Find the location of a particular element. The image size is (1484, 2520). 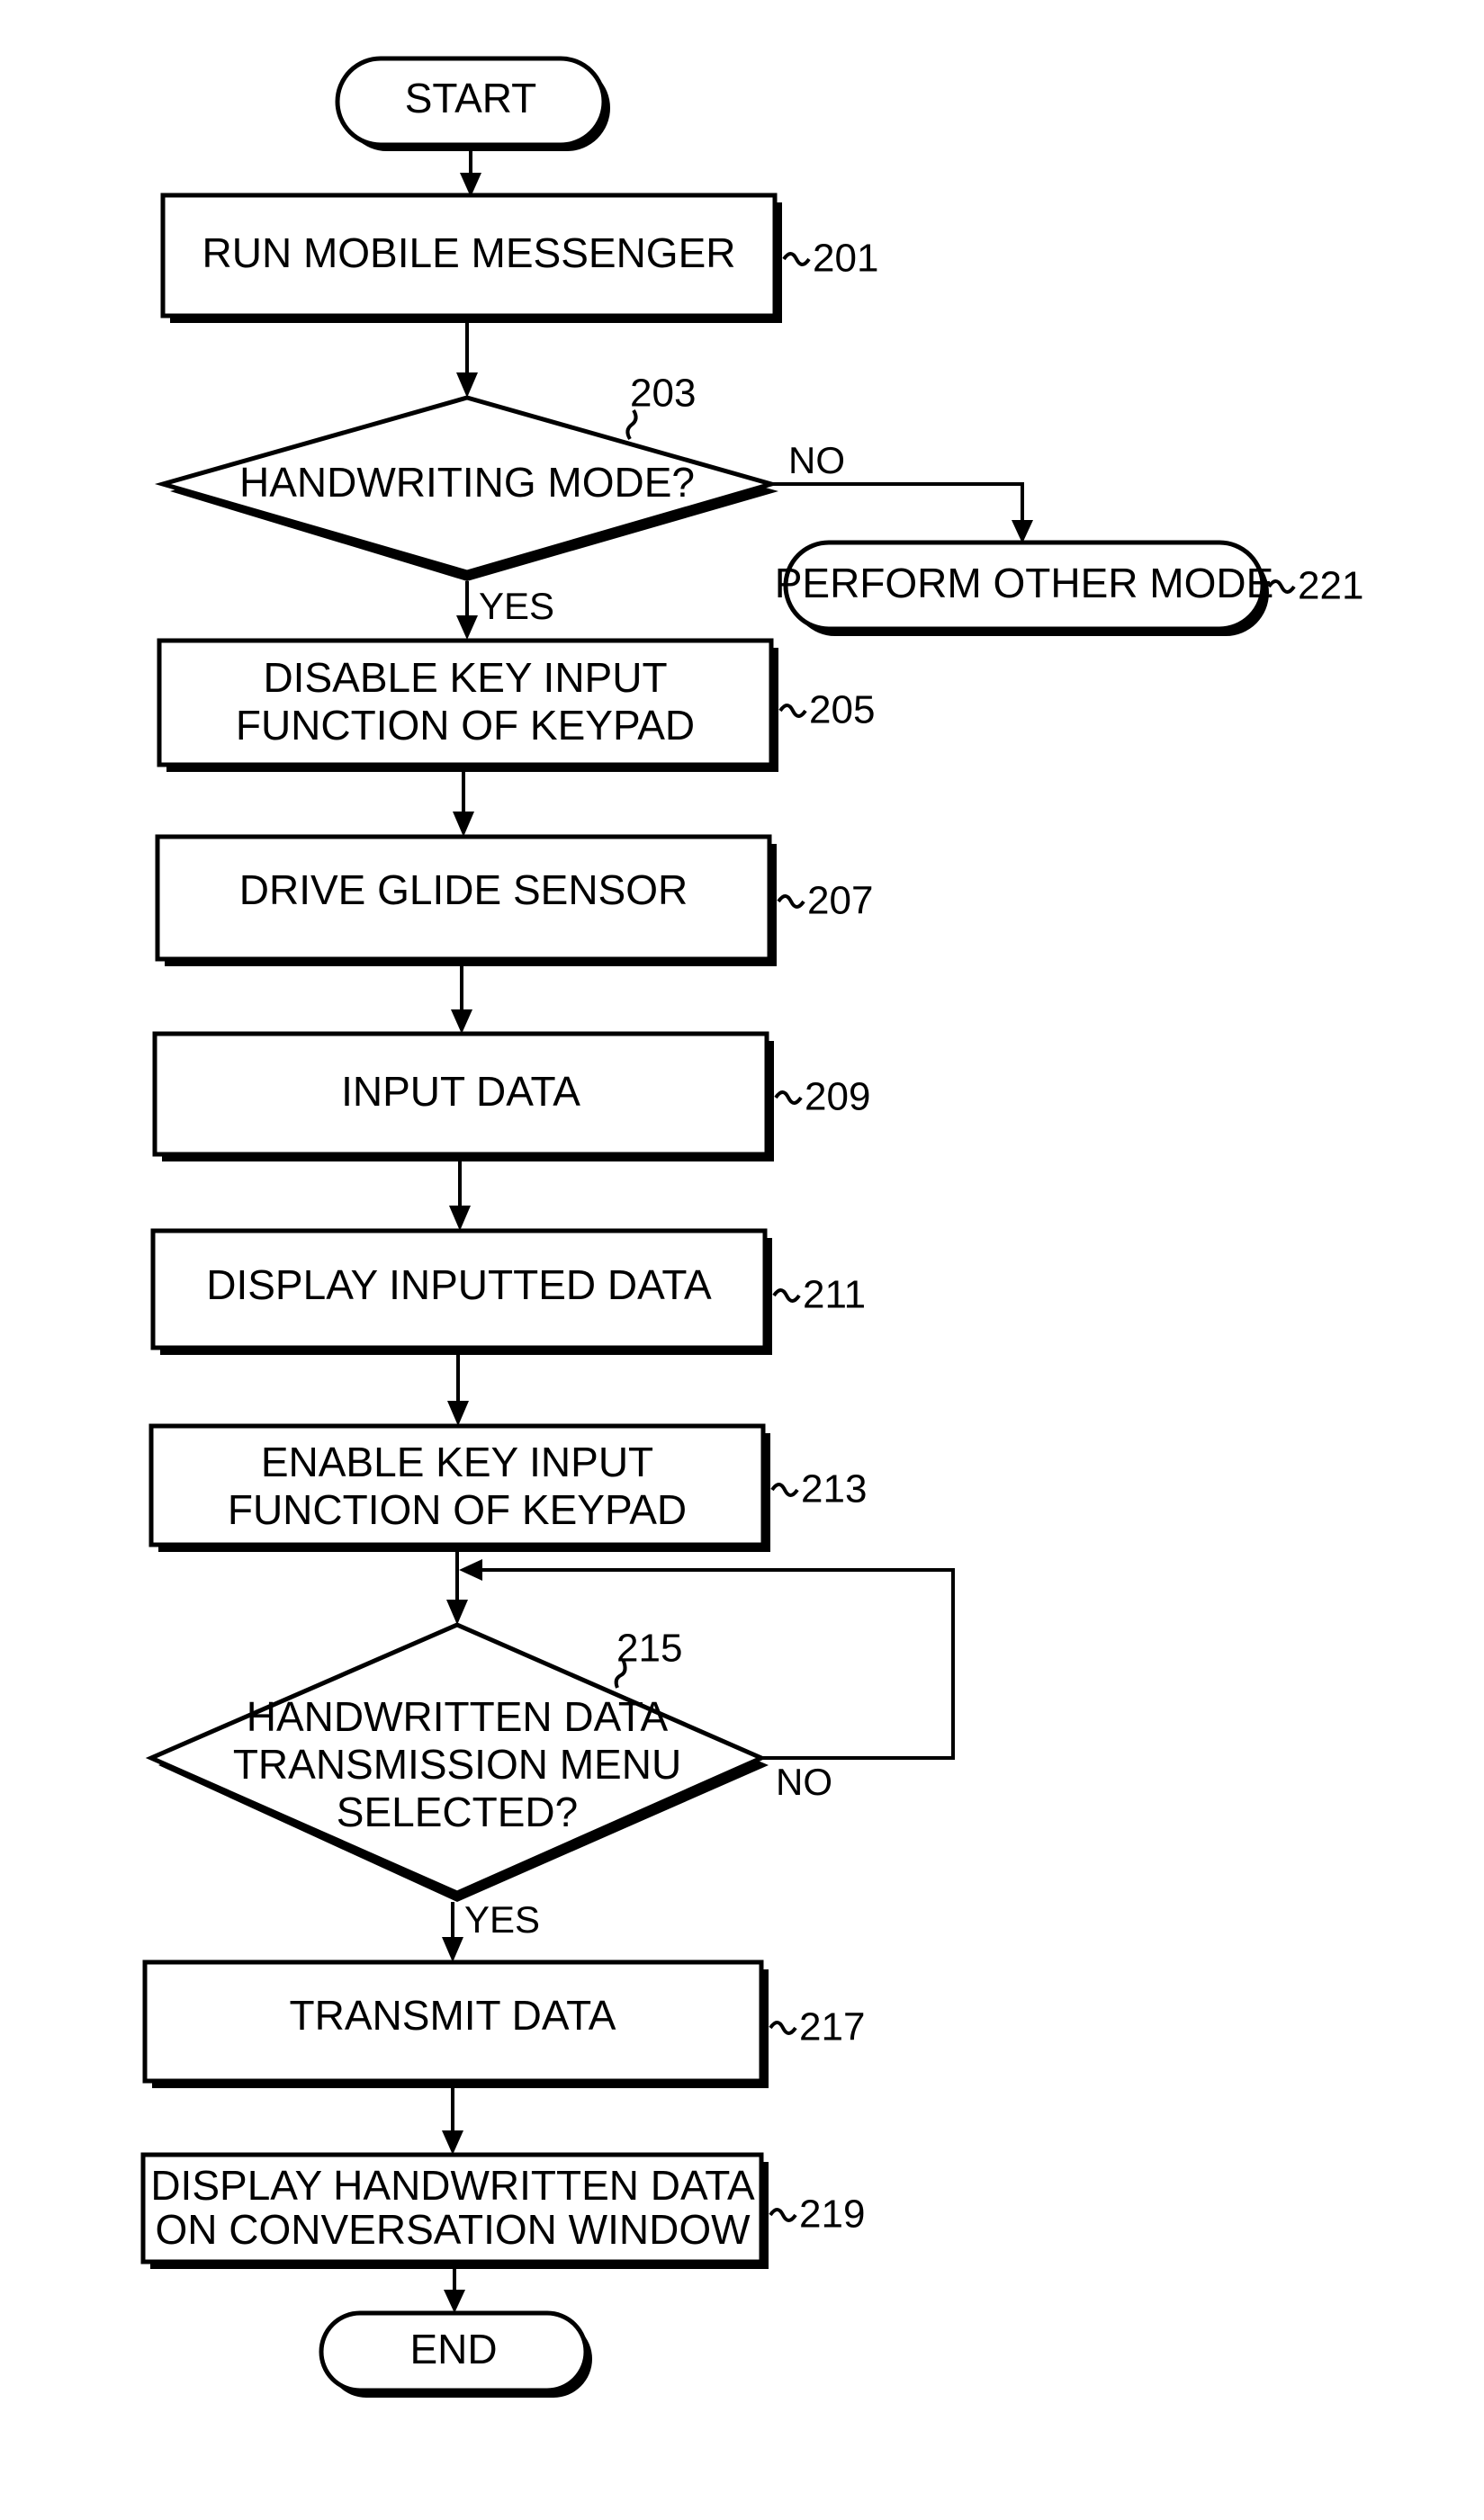

ref-217: 217 is located at coordinates (832, 2027).